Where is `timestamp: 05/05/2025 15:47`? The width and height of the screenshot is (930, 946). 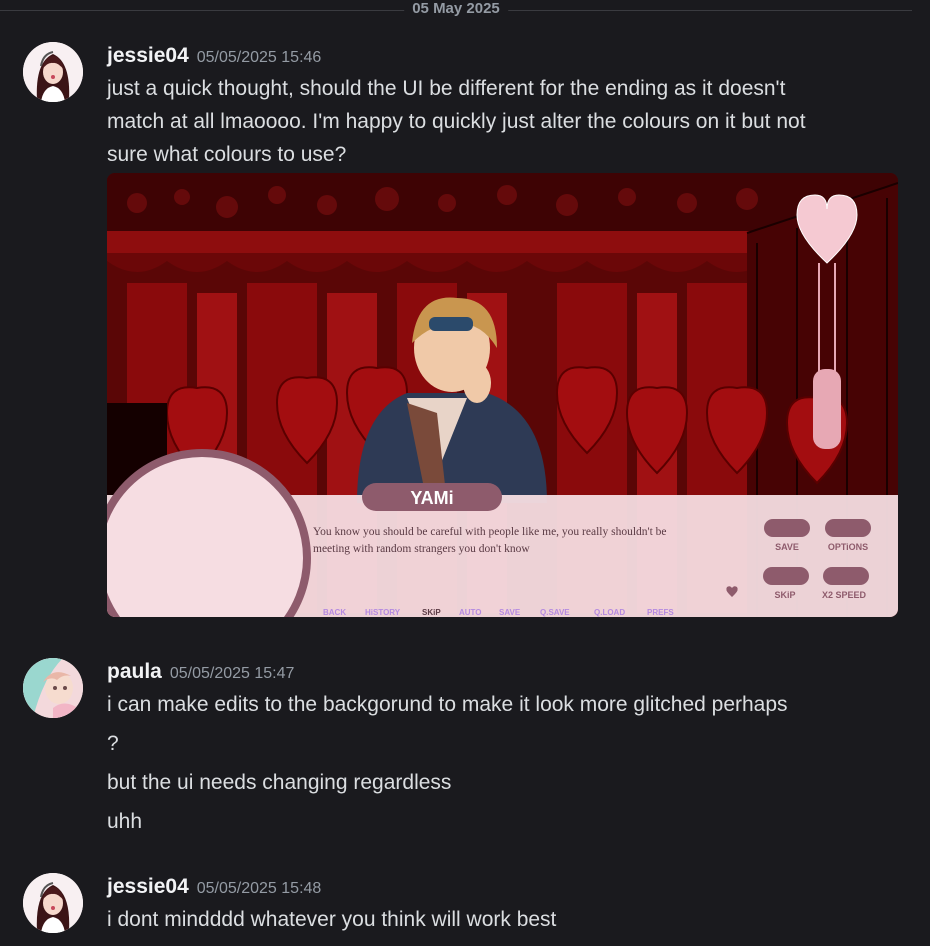
timestamp: 05/05/2025 15:47 is located at coordinates (232, 673).